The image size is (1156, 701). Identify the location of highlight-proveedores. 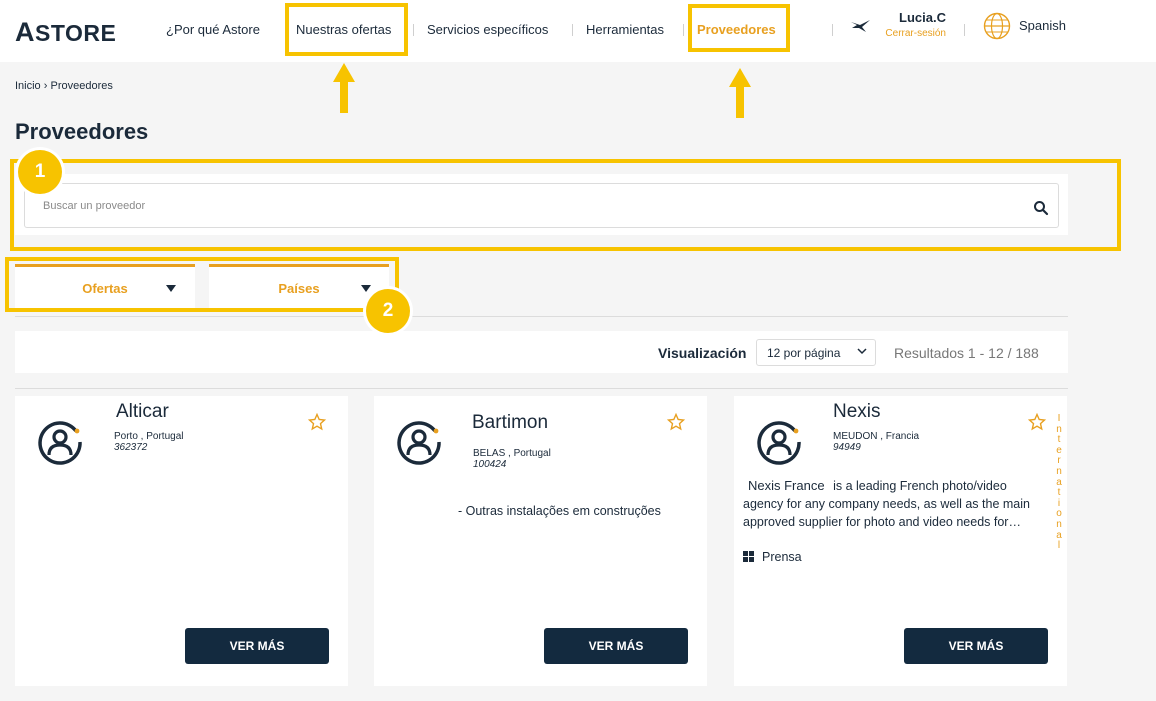
(739, 28).